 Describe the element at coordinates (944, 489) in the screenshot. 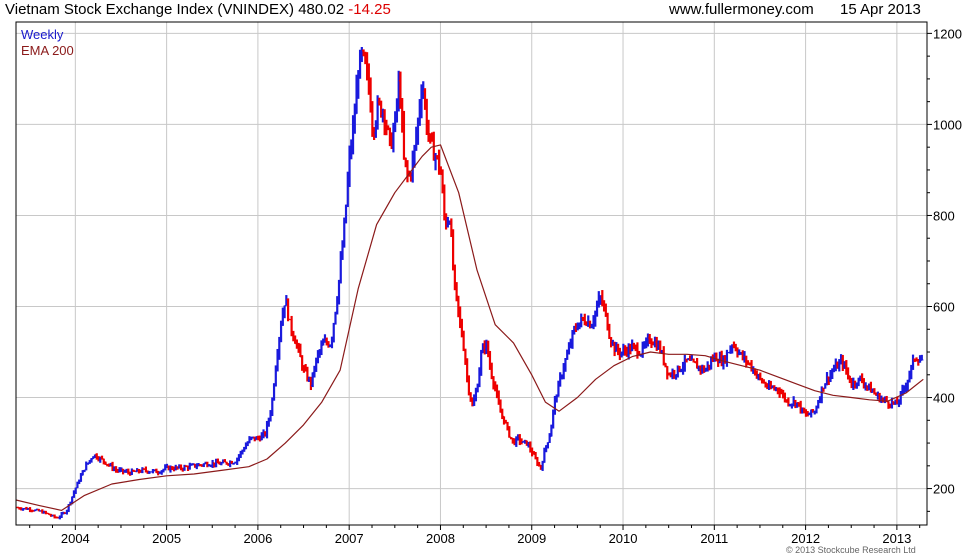

I see `y-tick-label: 200` at that location.